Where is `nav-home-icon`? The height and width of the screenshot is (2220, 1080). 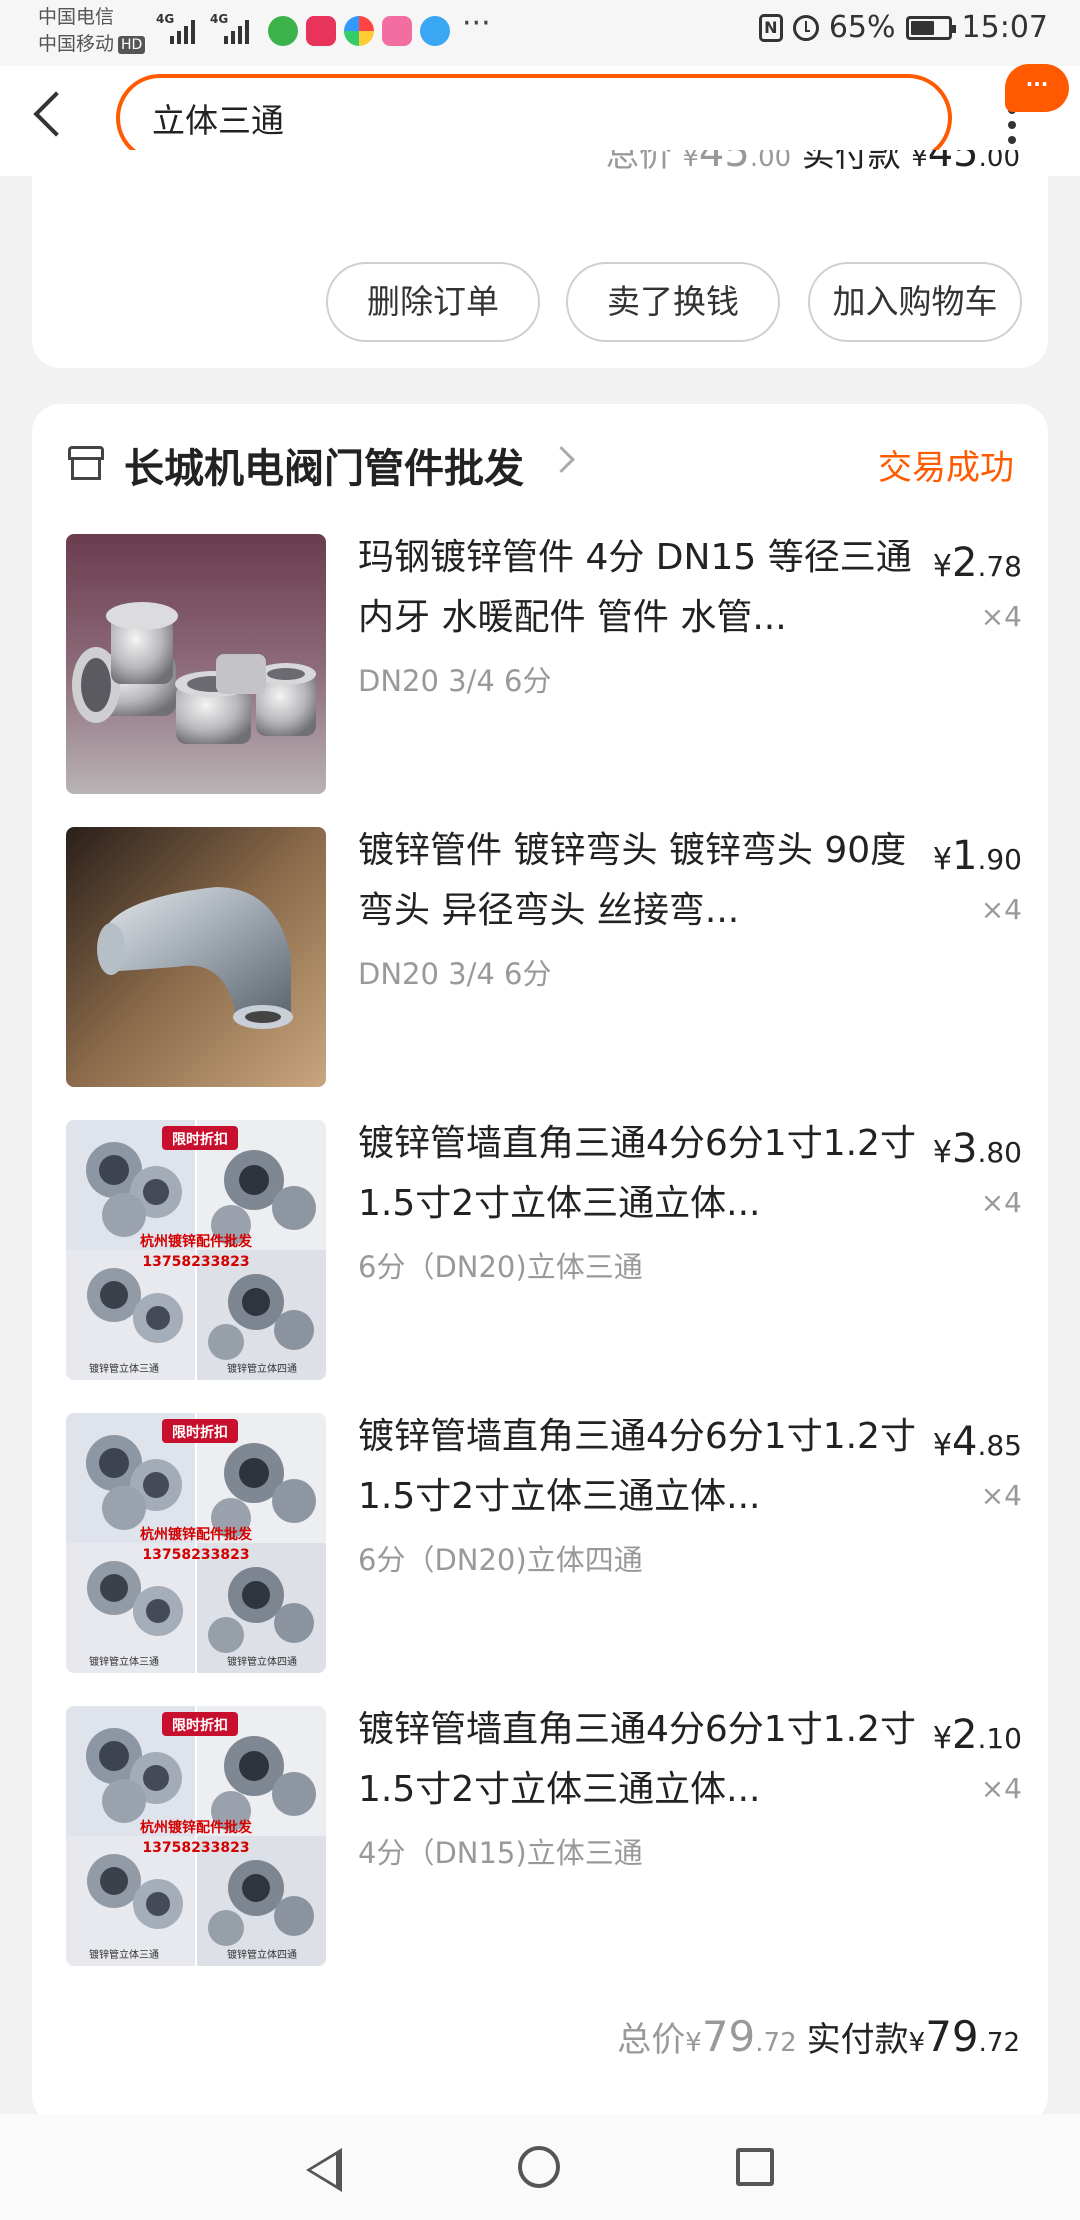
nav-home-icon is located at coordinates (539, 2167).